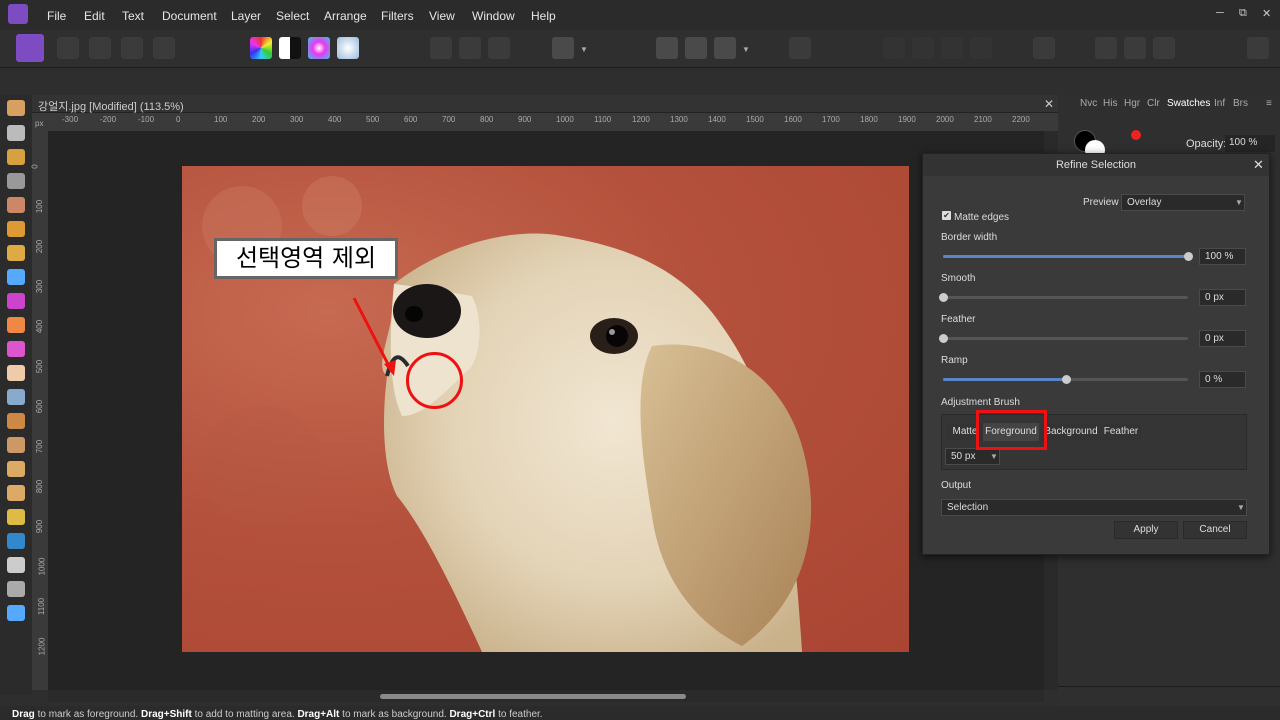 The height and width of the screenshot is (720, 1280). What do you see at coordinates (533, 696) in the screenshot?
I see `horizontal-scroll-thumb` at bounding box center [533, 696].